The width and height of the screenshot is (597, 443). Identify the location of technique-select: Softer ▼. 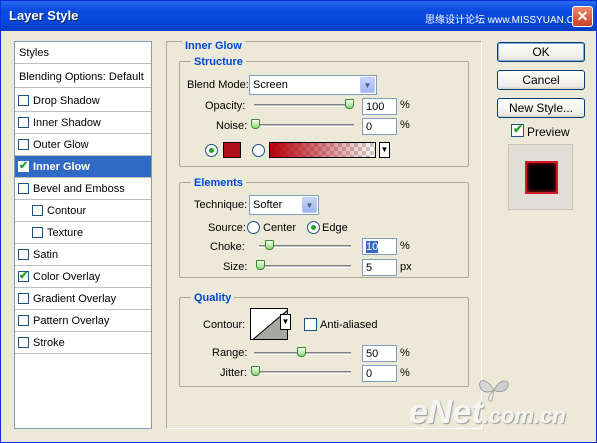
(284, 205).